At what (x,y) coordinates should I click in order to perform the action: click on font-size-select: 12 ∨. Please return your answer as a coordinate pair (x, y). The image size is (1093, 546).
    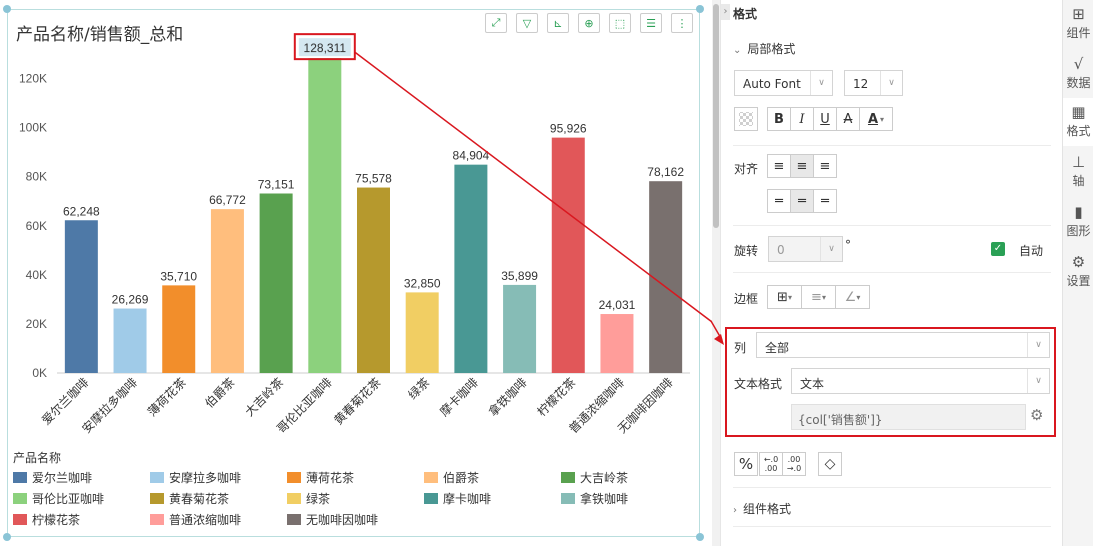
    Looking at the image, I should click on (873, 83).